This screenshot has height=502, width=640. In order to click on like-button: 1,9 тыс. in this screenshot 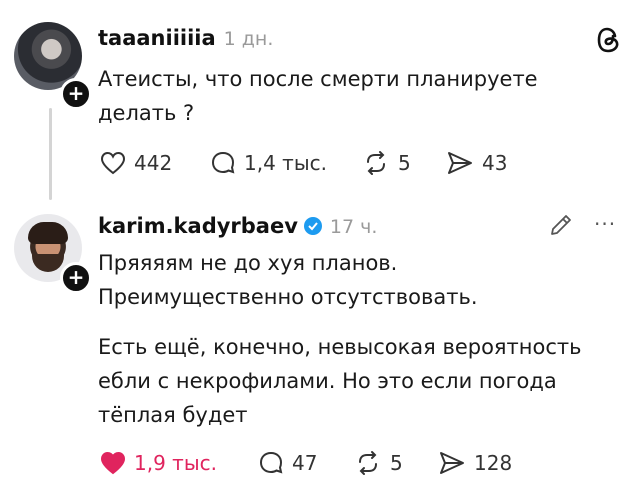, I will do `click(179, 463)`.